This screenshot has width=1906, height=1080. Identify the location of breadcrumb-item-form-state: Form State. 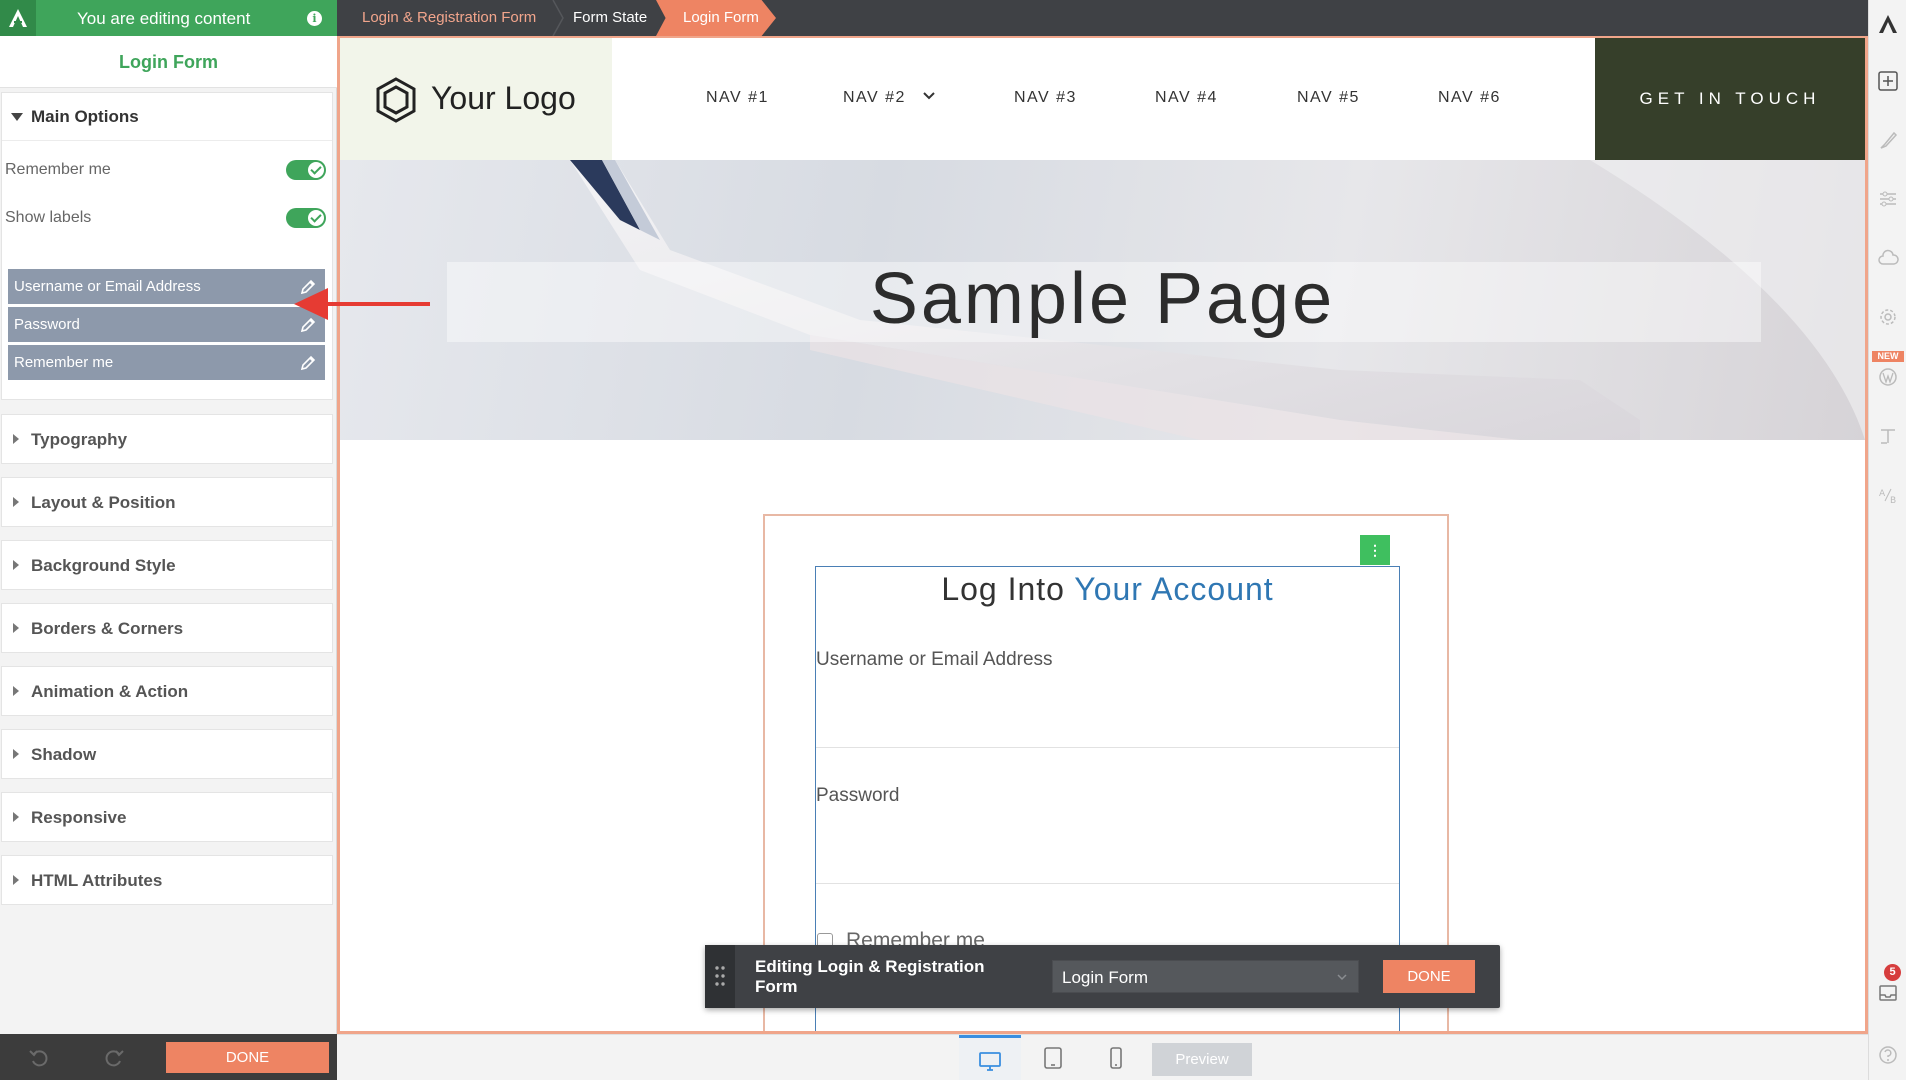
(610, 18).